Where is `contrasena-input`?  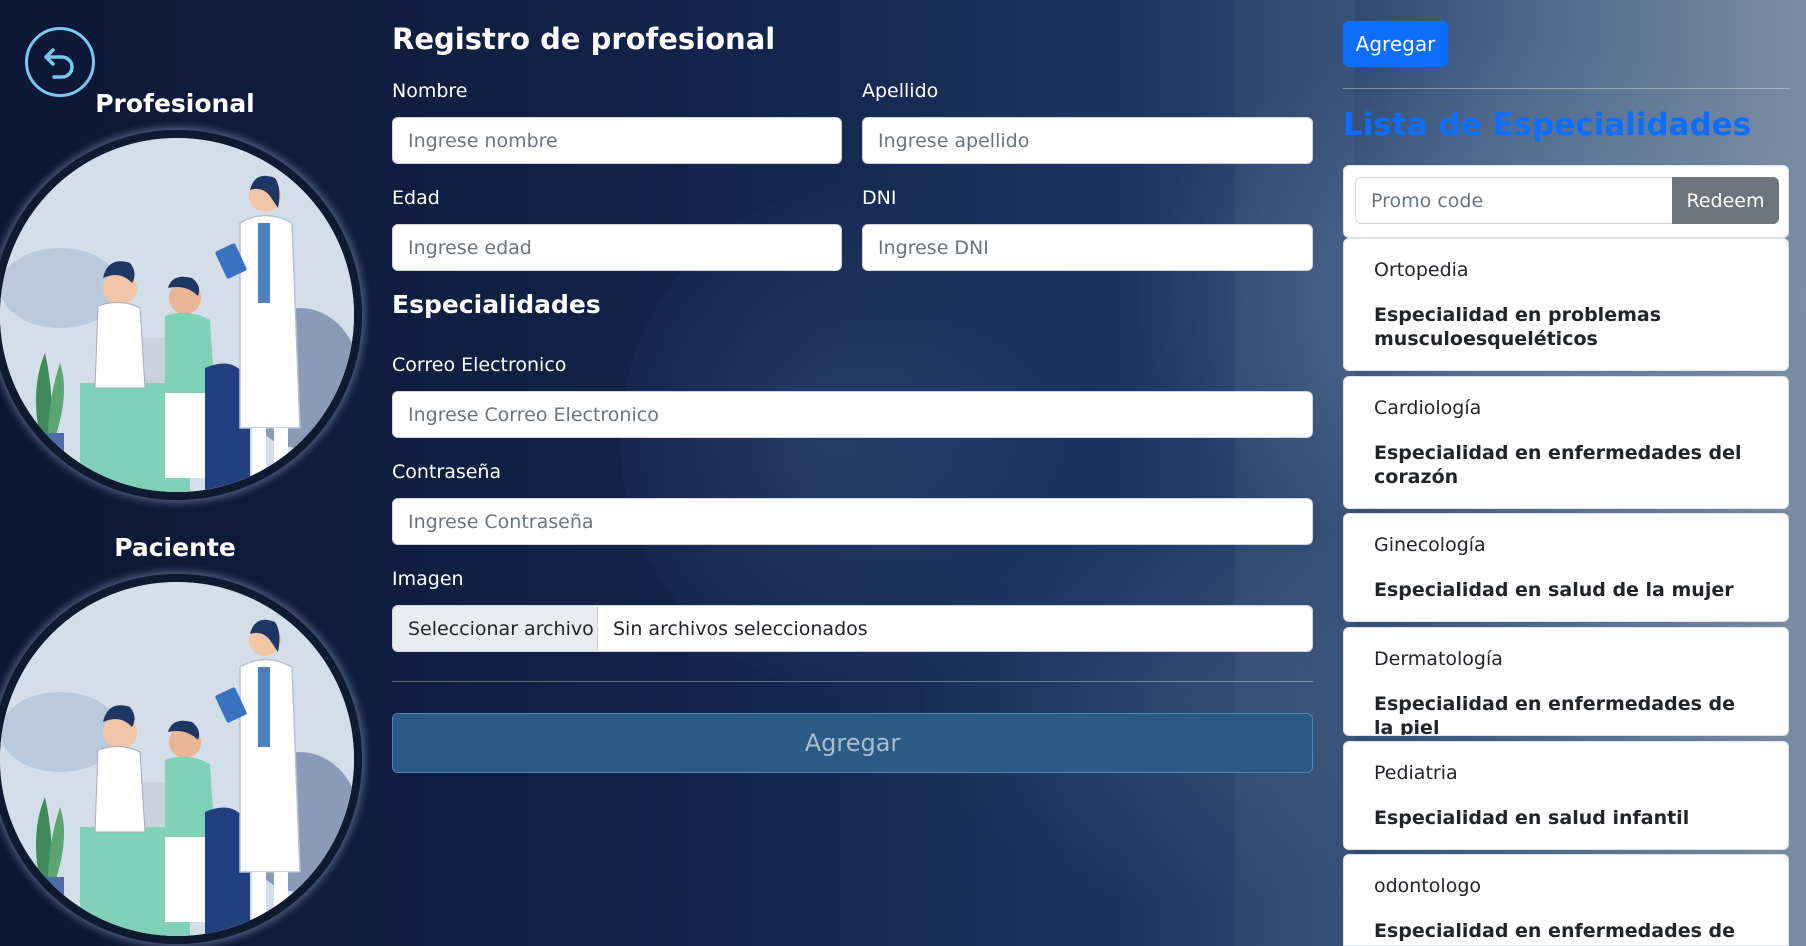
contrasena-input is located at coordinates (852, 521).